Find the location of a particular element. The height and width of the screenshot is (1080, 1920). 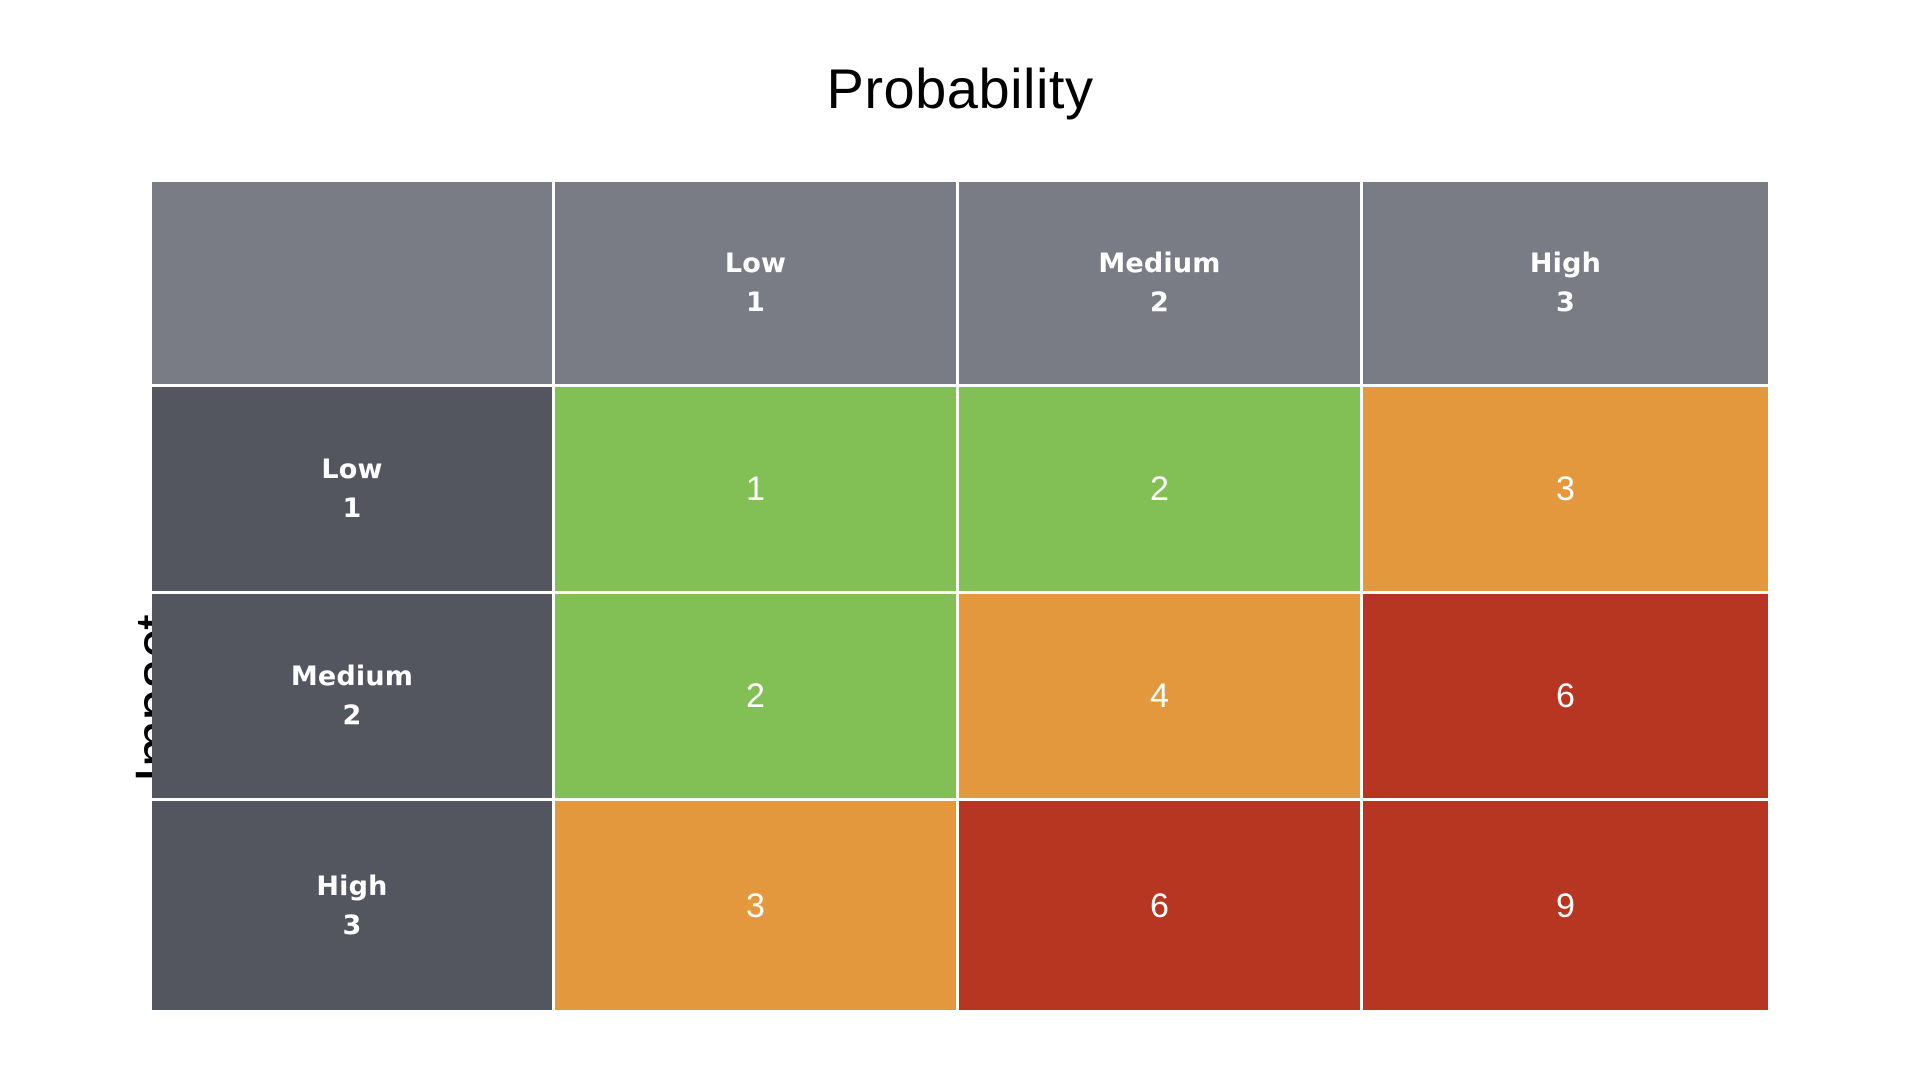

matrix-cell-high-low: 3 is located at coordinates (757, 905).